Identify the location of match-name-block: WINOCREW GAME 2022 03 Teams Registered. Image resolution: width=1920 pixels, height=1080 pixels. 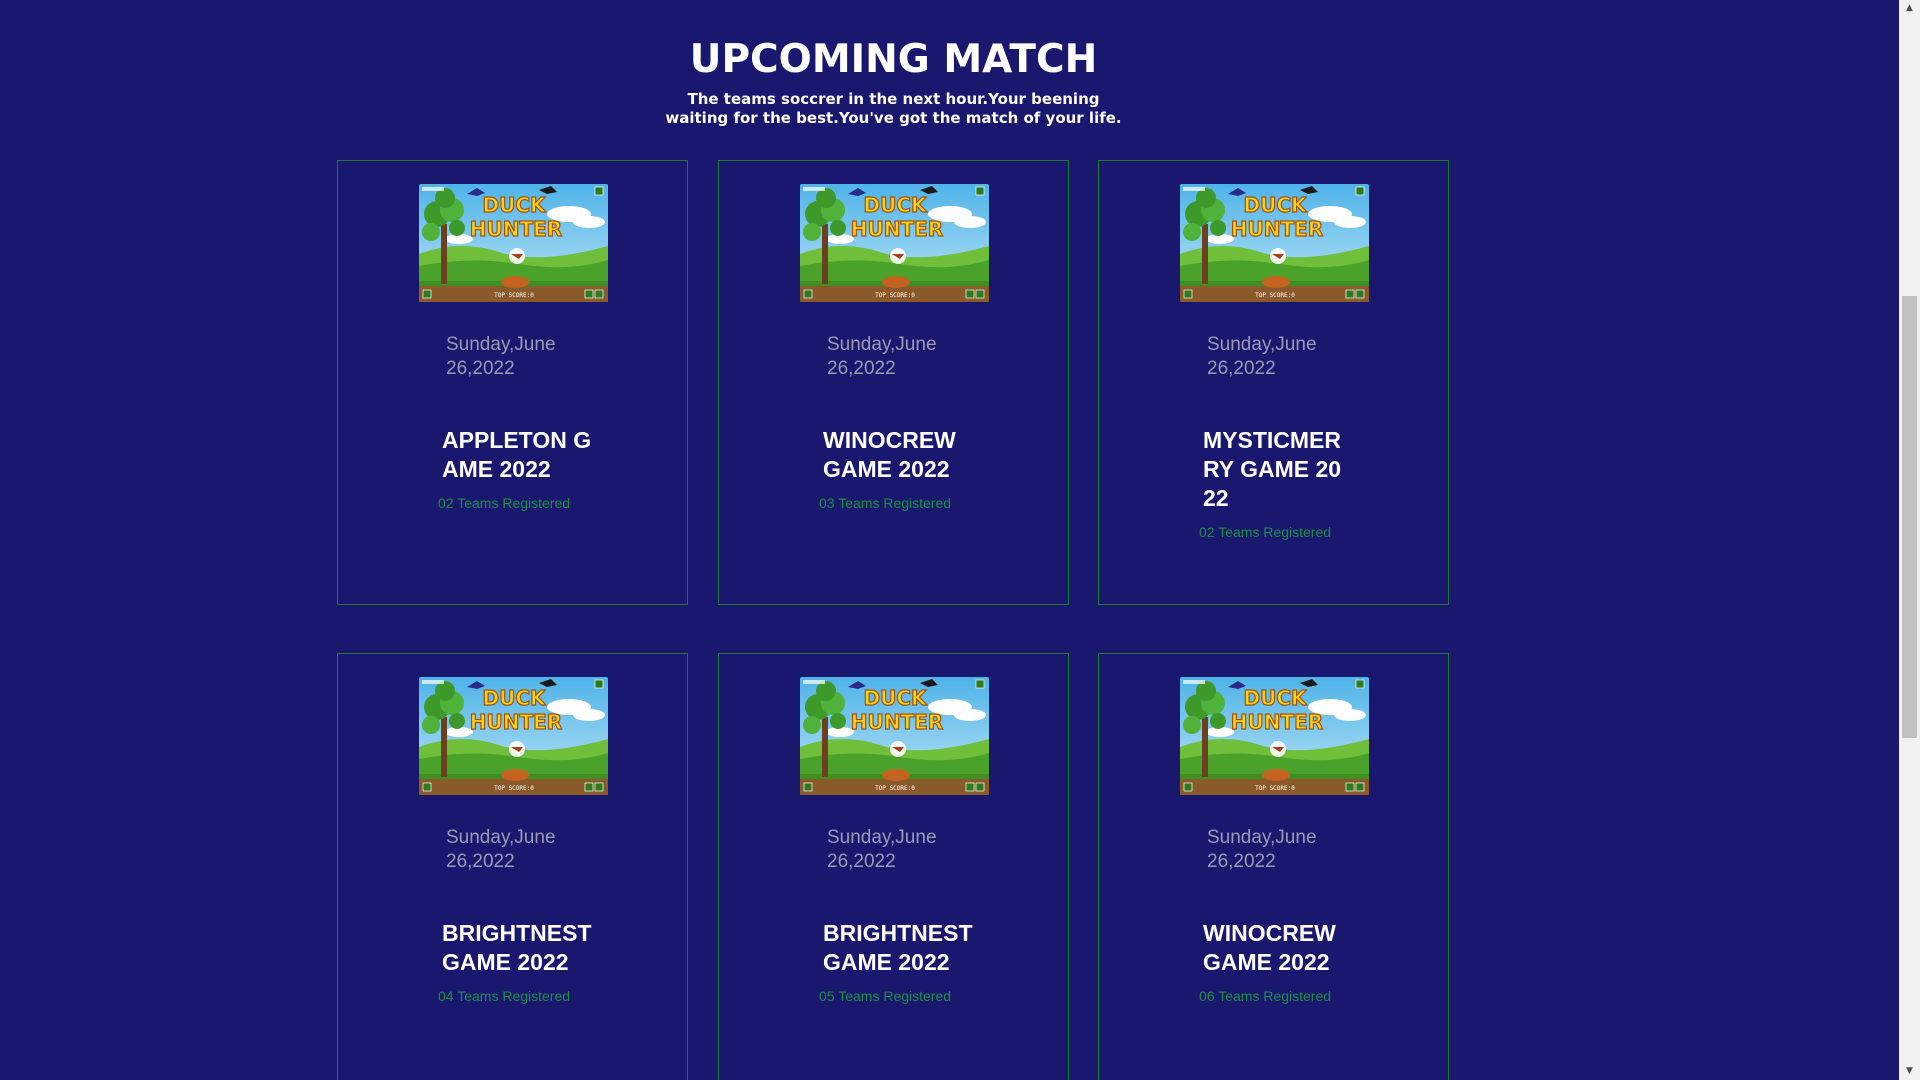
(896, 469).